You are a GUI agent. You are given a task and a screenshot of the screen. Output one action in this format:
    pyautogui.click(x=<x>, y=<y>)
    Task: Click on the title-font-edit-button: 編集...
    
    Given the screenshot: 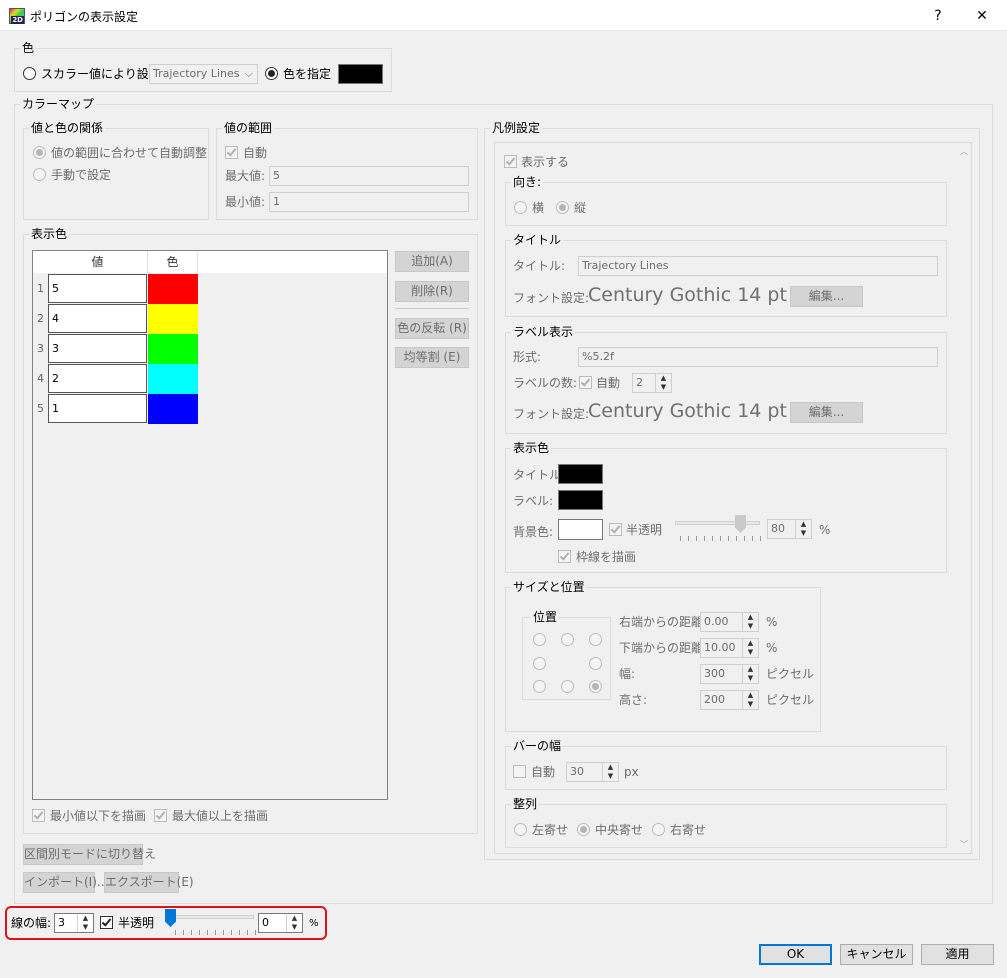 What is the action you would take?
    pyautogui.click(x=826, y=296)
    